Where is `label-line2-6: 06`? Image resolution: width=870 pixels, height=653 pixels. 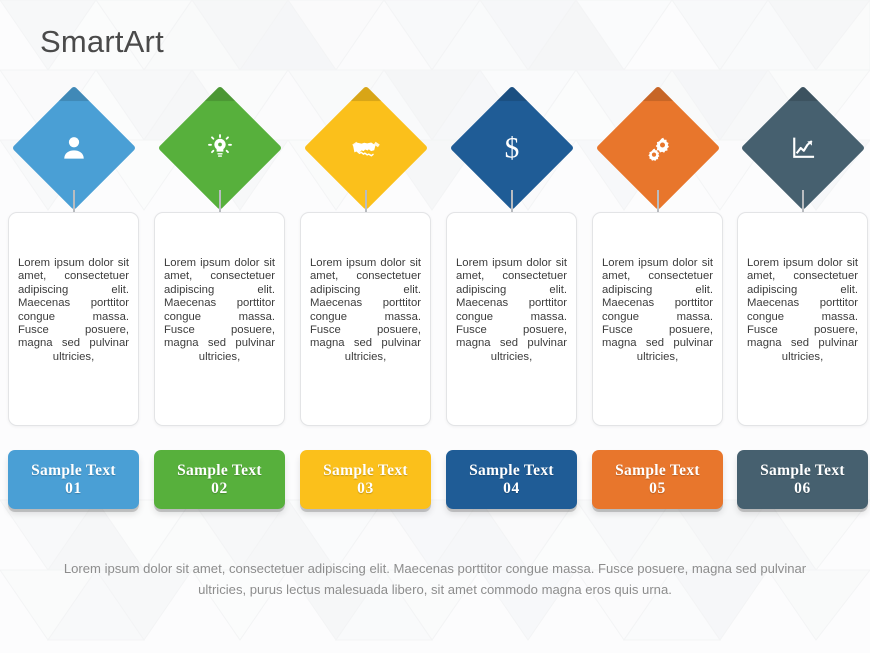
label-line2-6: 06 is located at coordinates (802, 488).